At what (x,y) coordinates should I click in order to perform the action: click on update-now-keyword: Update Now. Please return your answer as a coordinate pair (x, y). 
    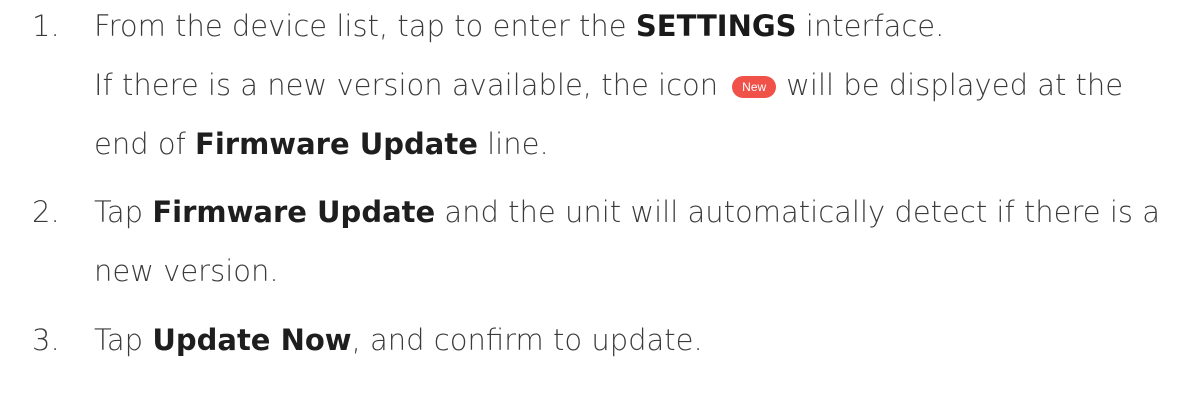
    Looking at the image, I should click on (252, 340).